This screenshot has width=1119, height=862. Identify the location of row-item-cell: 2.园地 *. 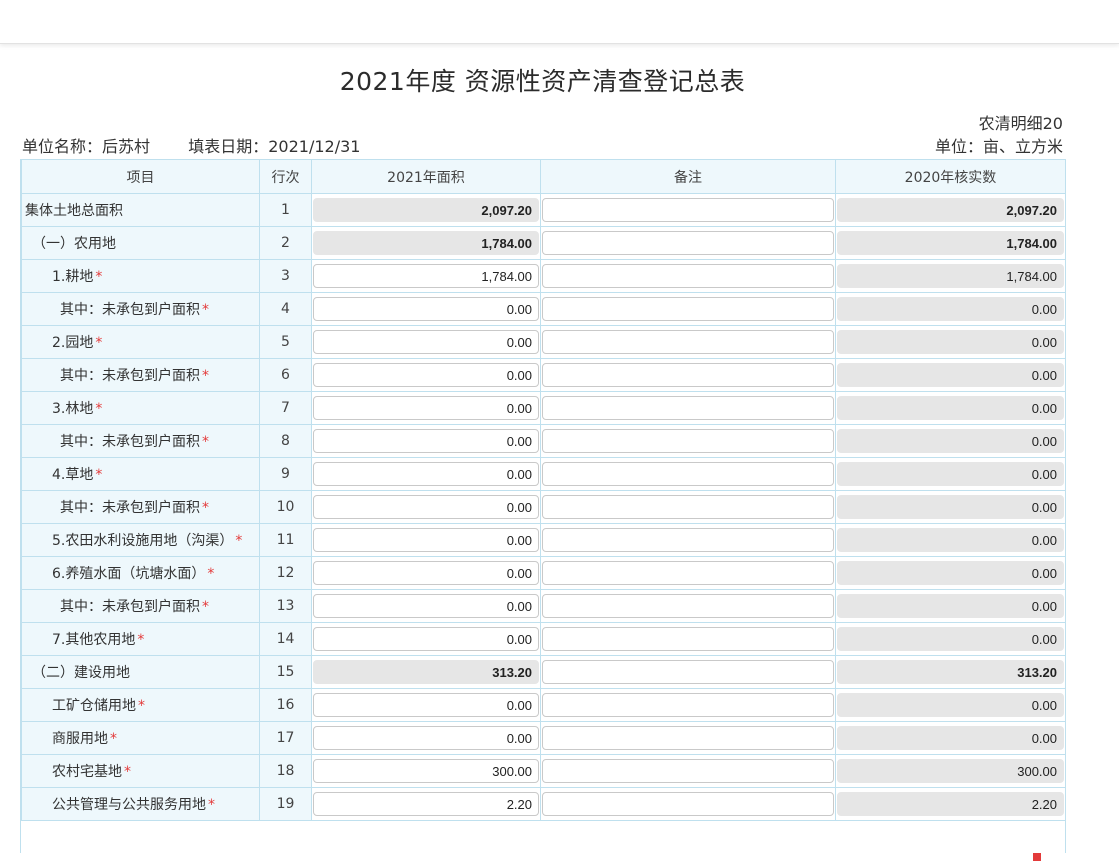
(140, 342).